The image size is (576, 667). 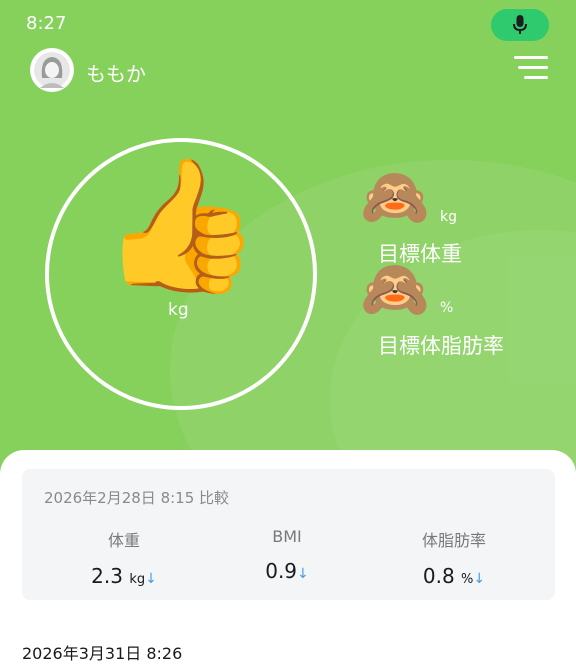 I want to click on status-time: 8:27, so click(x=46, y=23).